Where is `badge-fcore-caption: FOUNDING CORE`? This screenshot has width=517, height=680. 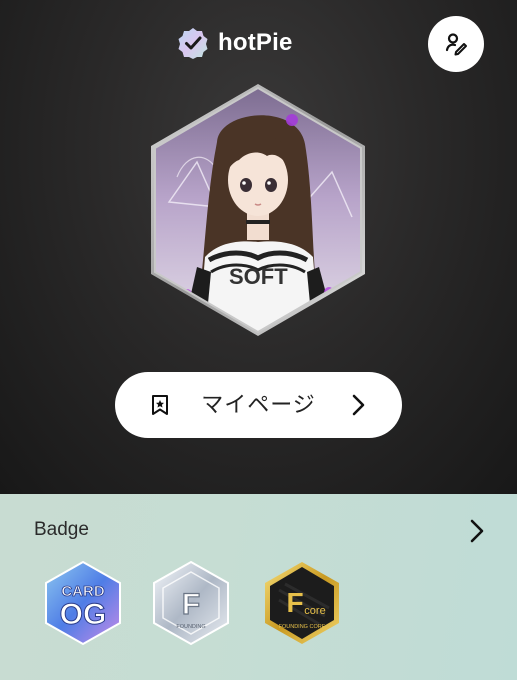
badge-fcore-caption: FOUNDING CORE is located at coordinates (302, 627).